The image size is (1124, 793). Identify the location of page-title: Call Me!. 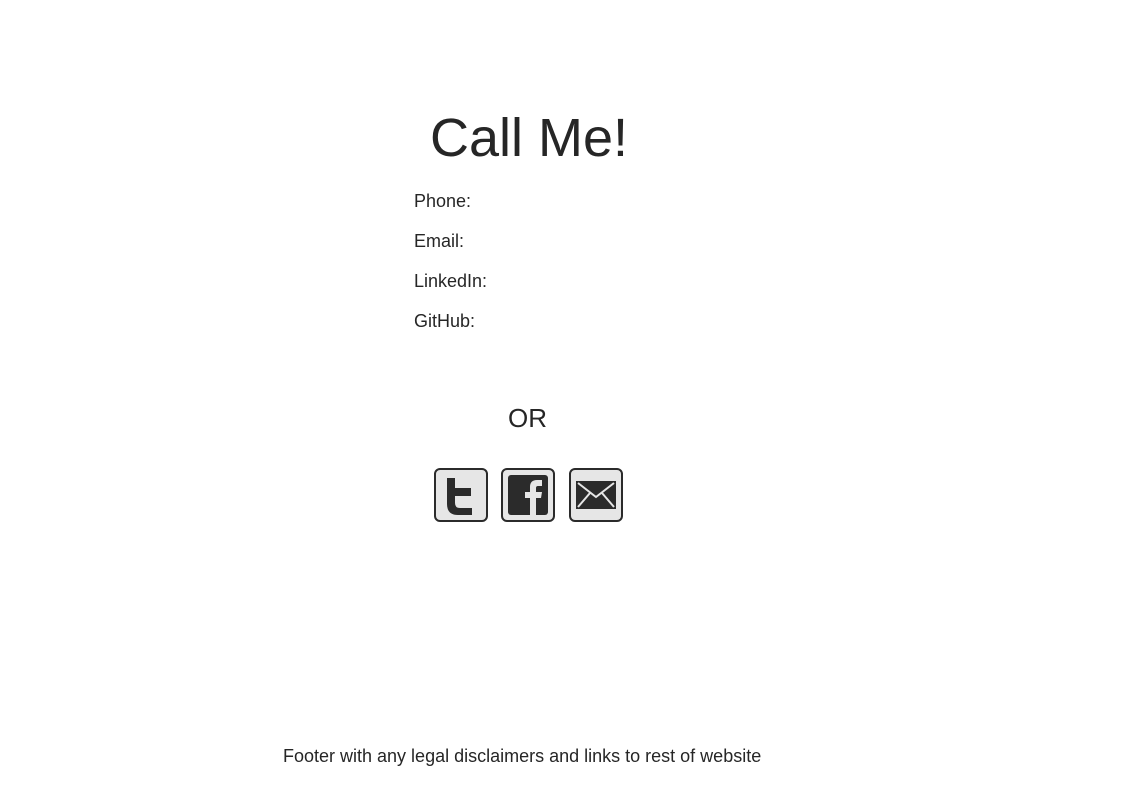
(529, 138).